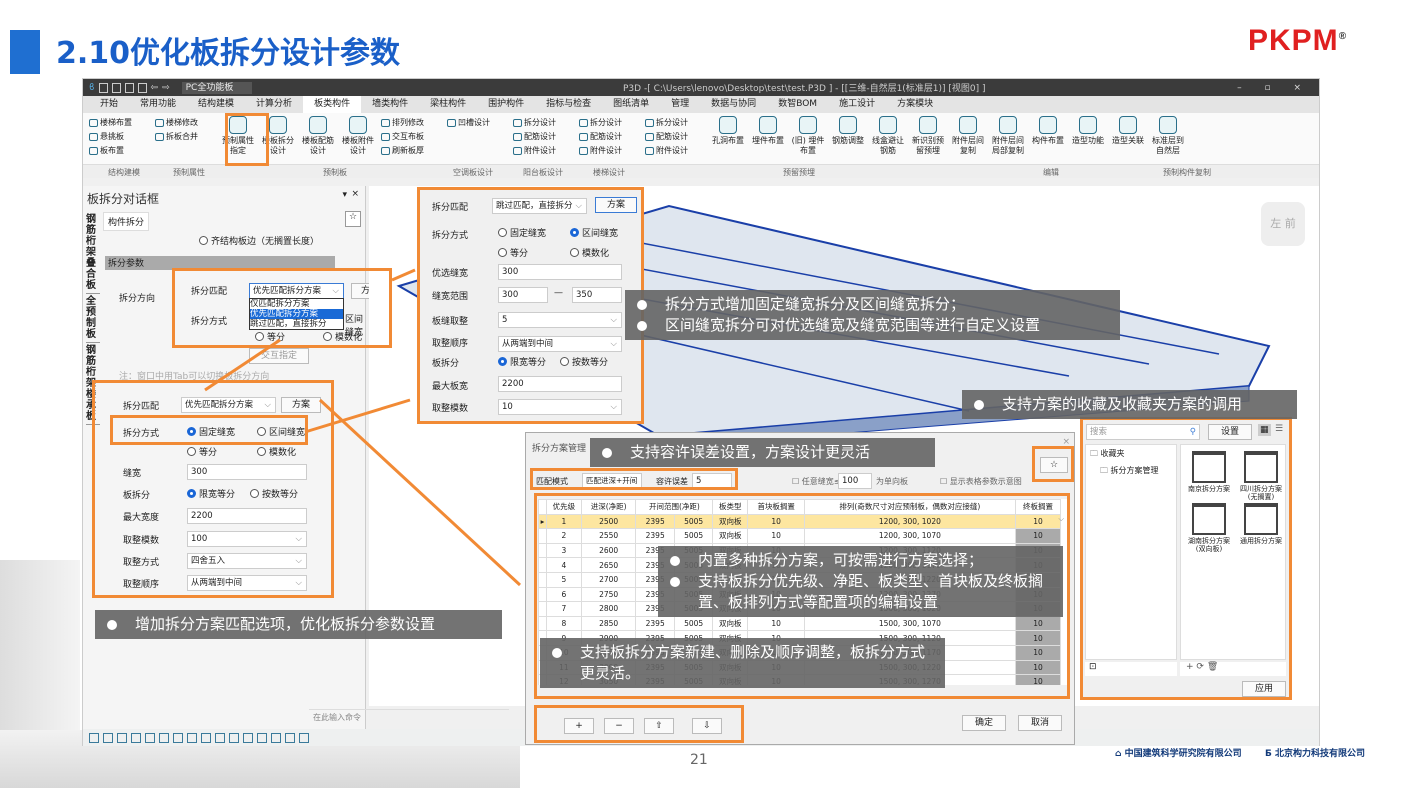 The width and height of the screenshot is (1402, 788). I want to click on fp-radio-equal, so click(502, 252).